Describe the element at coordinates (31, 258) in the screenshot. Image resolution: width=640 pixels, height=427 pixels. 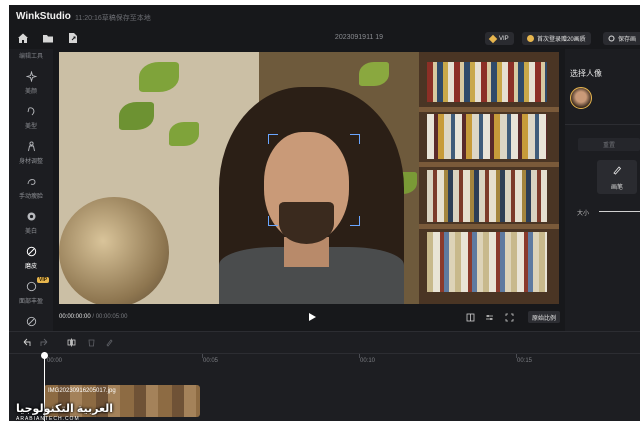
I see `sidebar-item-smooth-skin: 磨皮` at that location.